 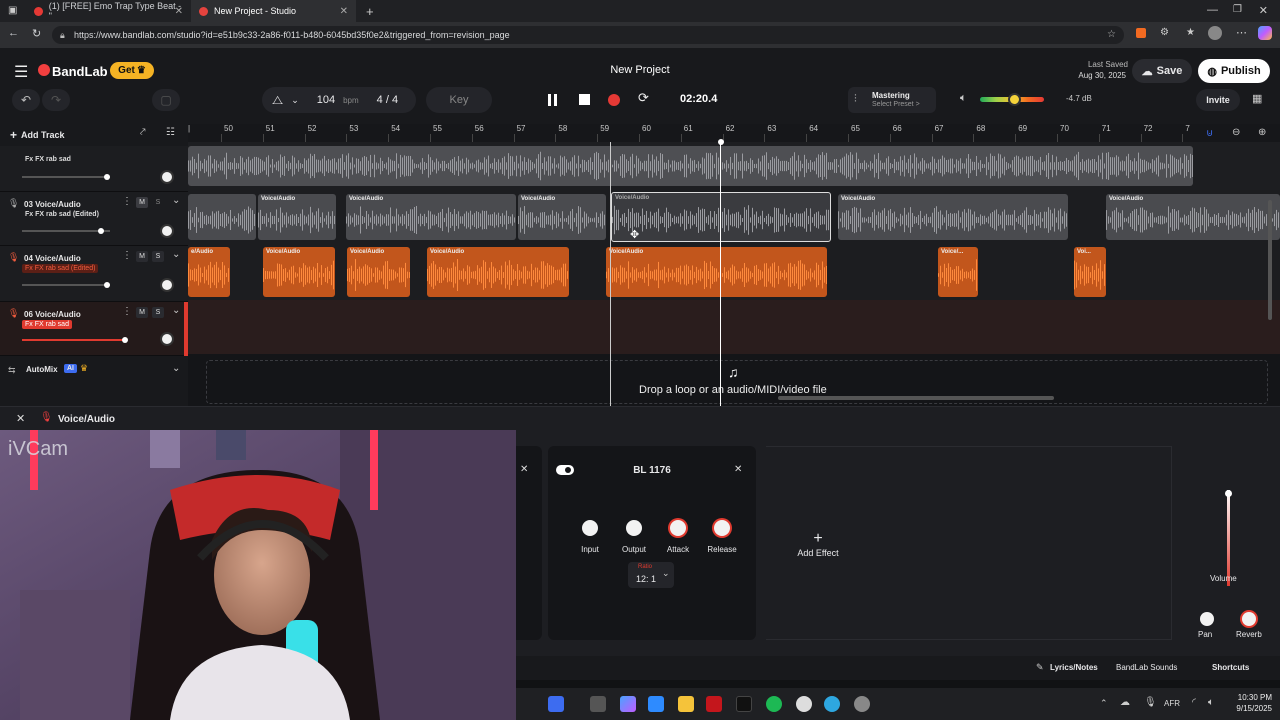 What do you see at coordinates (166, 100) in the screenshot?
I see `loop-tool-button: ▢` at bounding box center [166, 100].